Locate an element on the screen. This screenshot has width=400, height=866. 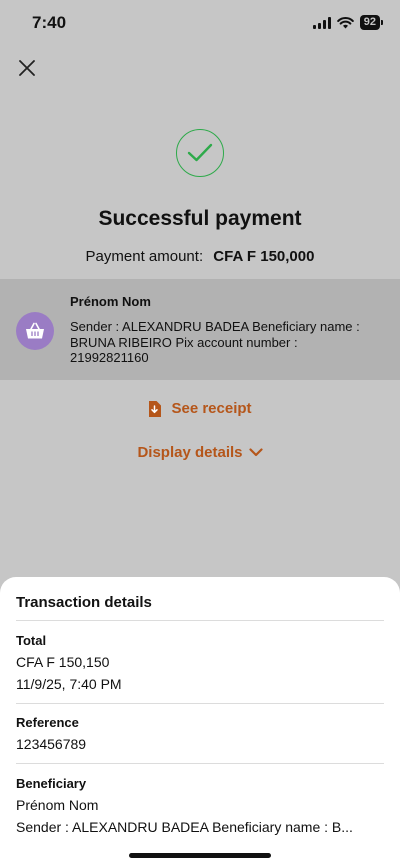
close-button is located at coordinates (27, 68).